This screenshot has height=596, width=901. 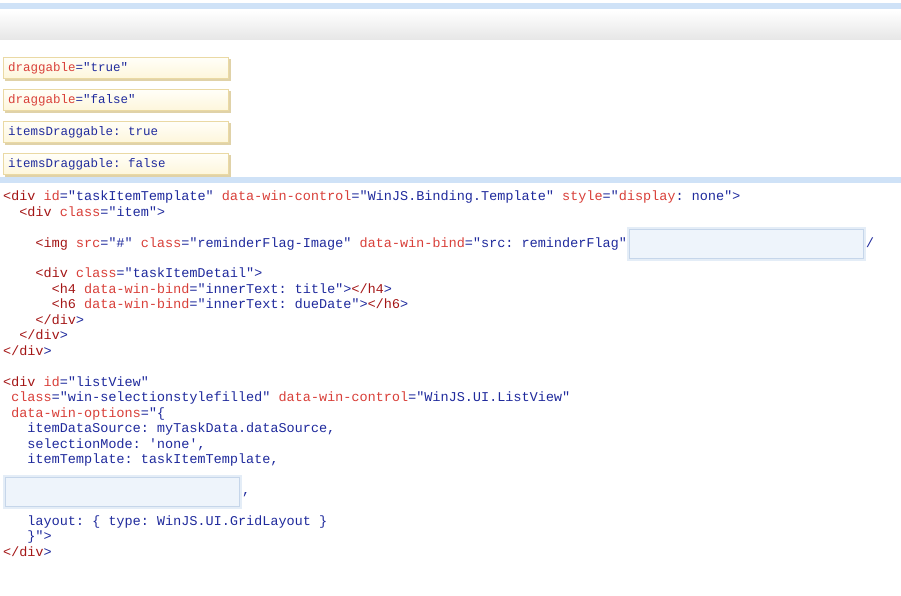 What do you see at coordinates (116, 445) in the screenshot?
I see `code-line: selectionMode: 'none',` at bounding box center [116, 445].